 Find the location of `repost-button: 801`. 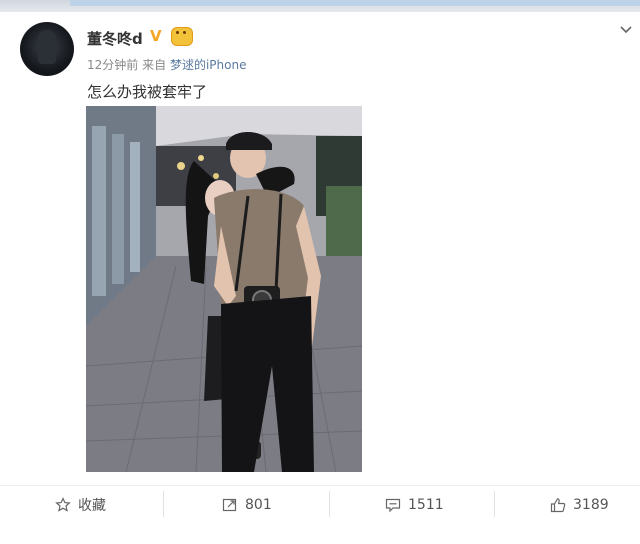

repost-button: 801 is located at coordinates (247, 505).